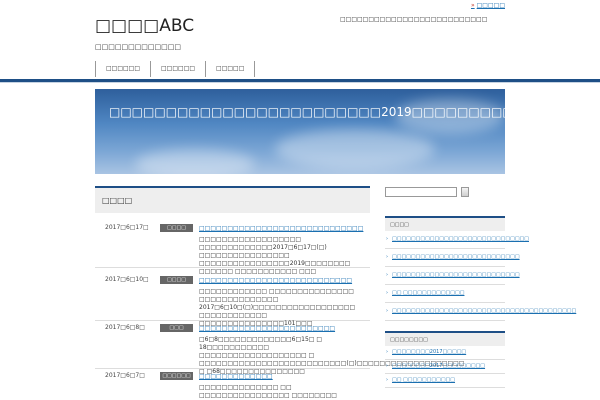 The height and width of the screenshot is (400, 600). What do you see at coordinates (125, 375) in the screenshot?
I see `post-date: 2017□6□7□` at bounding box center [125, 375].